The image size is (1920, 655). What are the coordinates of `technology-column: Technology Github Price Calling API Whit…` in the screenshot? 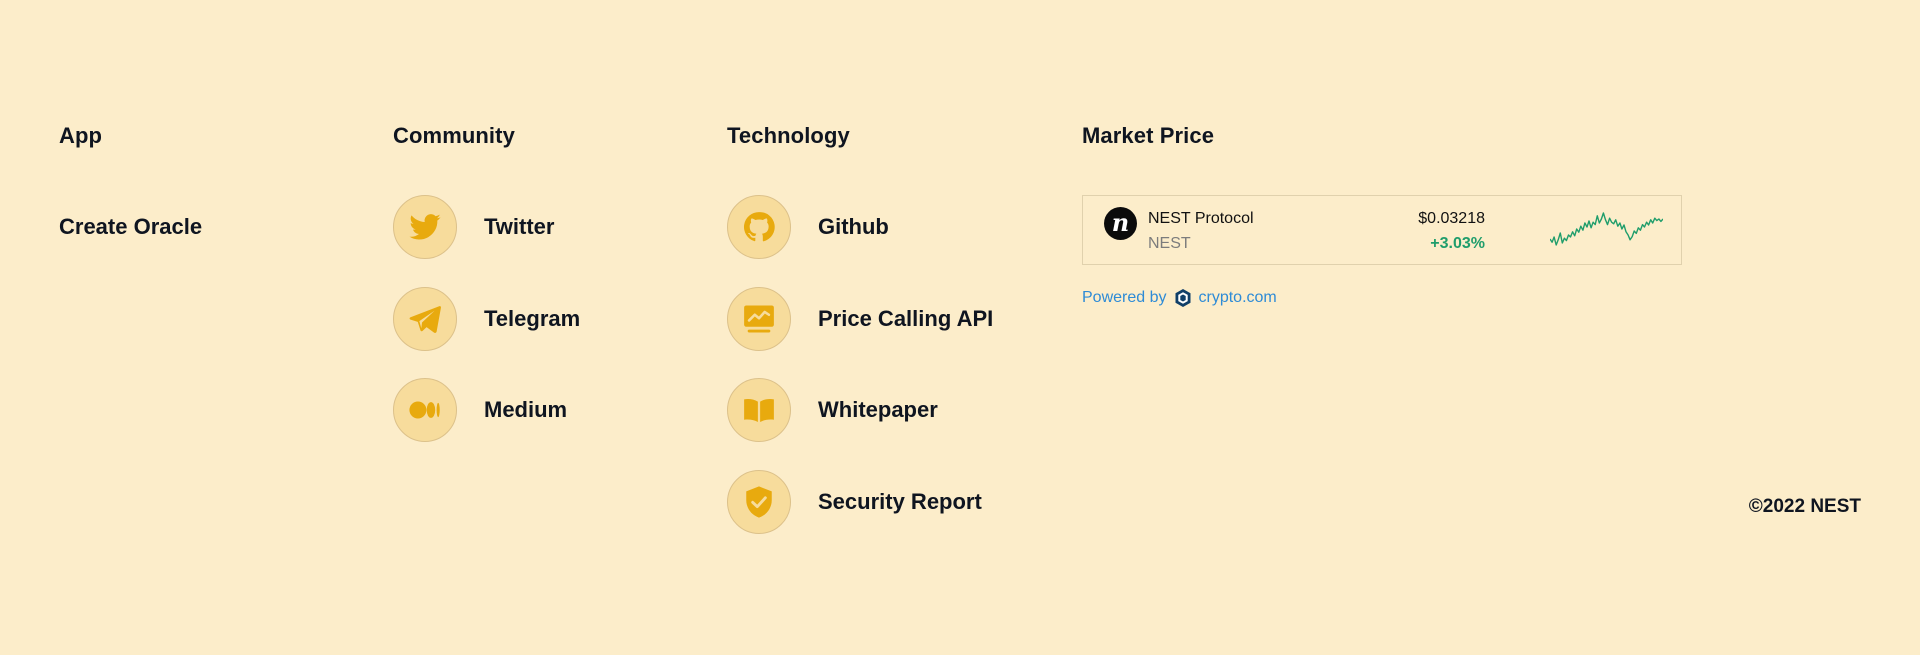 It's located at (860, 328).